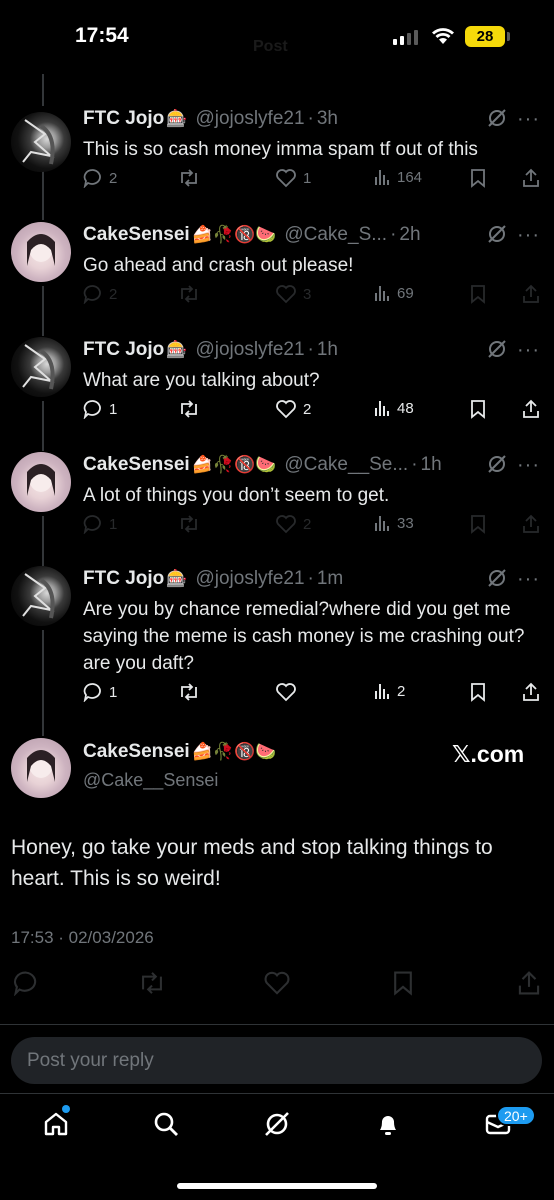 The image size is (554, 1200). What do you see at coordinates (236, 495) in the screenshot?
I see `post-text: A lot of things you don’t seem to get.` at bounding box center [236, 495].